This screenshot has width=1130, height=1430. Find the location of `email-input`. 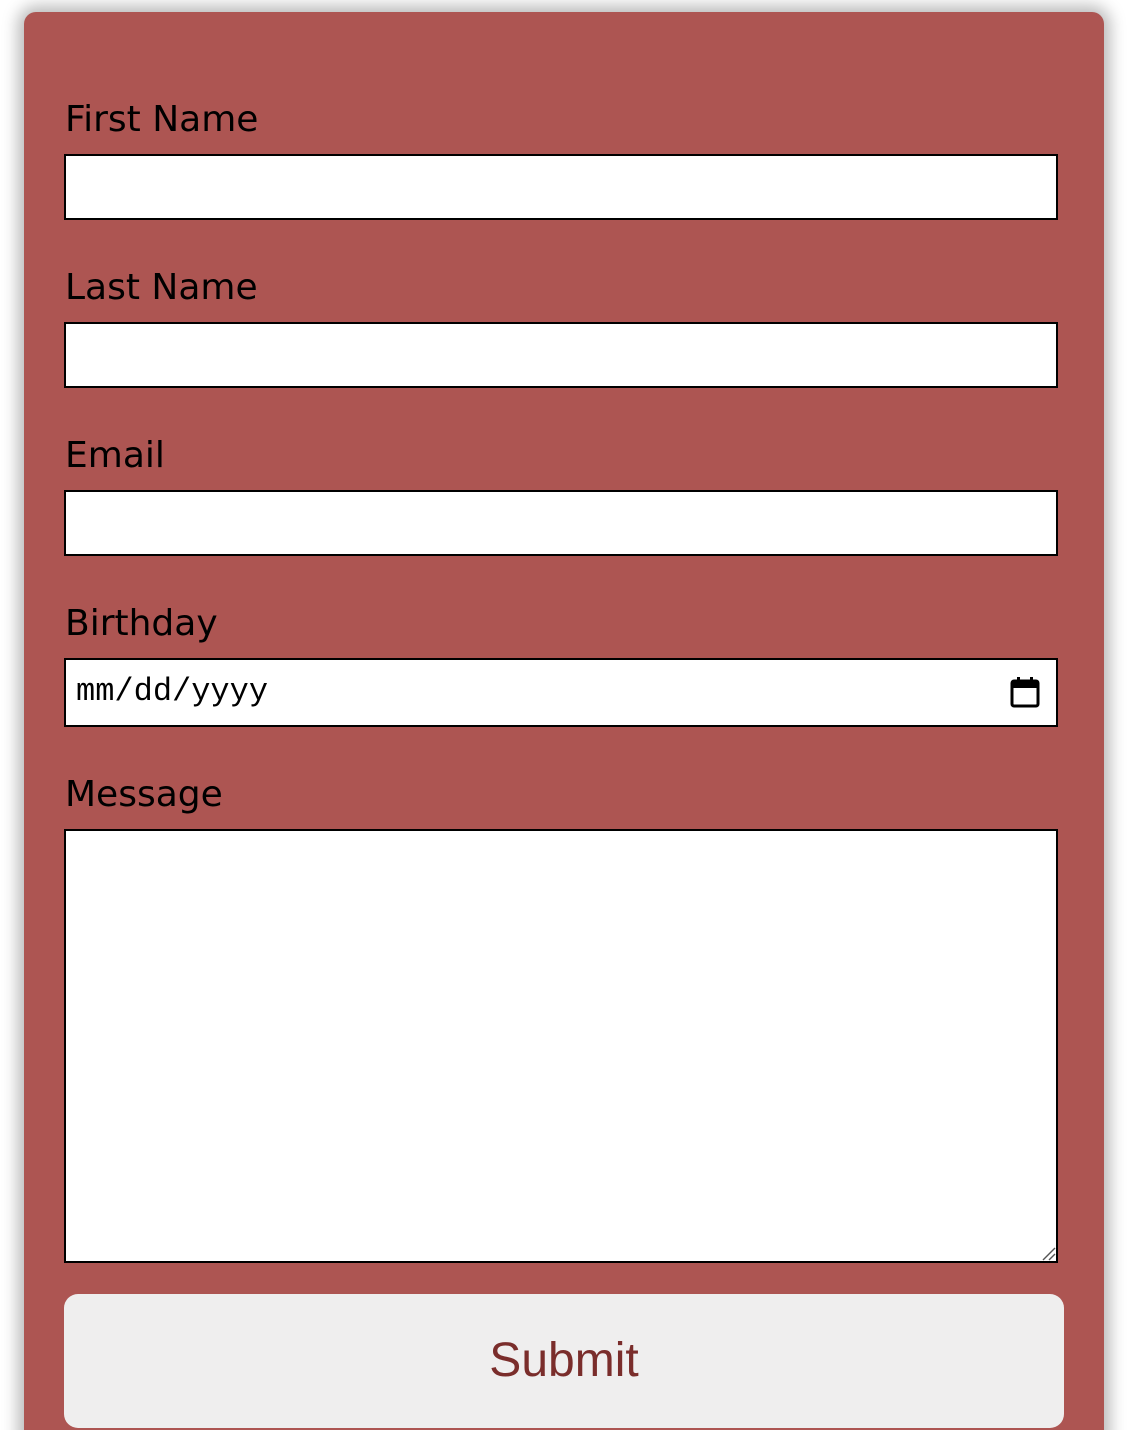

email-input is located at coordinates (561, 523).